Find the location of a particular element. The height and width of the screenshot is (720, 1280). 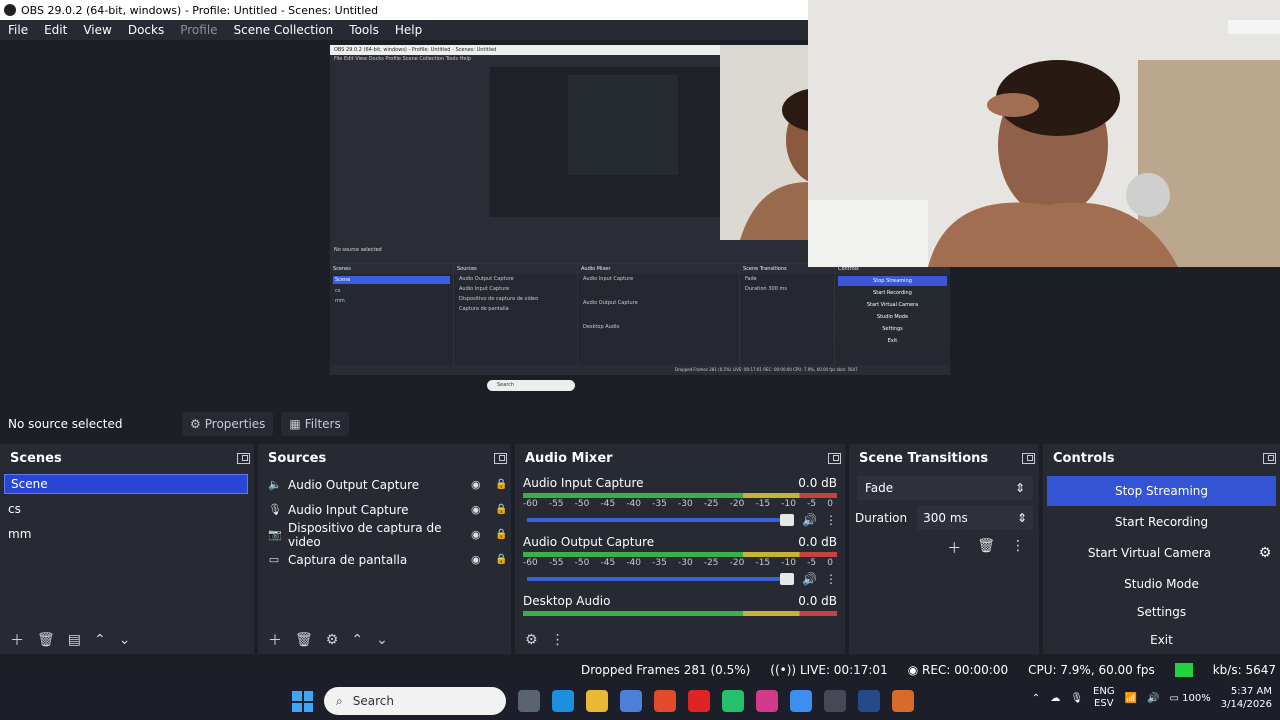

menu-help: Help is located at coordinates (408, 30).